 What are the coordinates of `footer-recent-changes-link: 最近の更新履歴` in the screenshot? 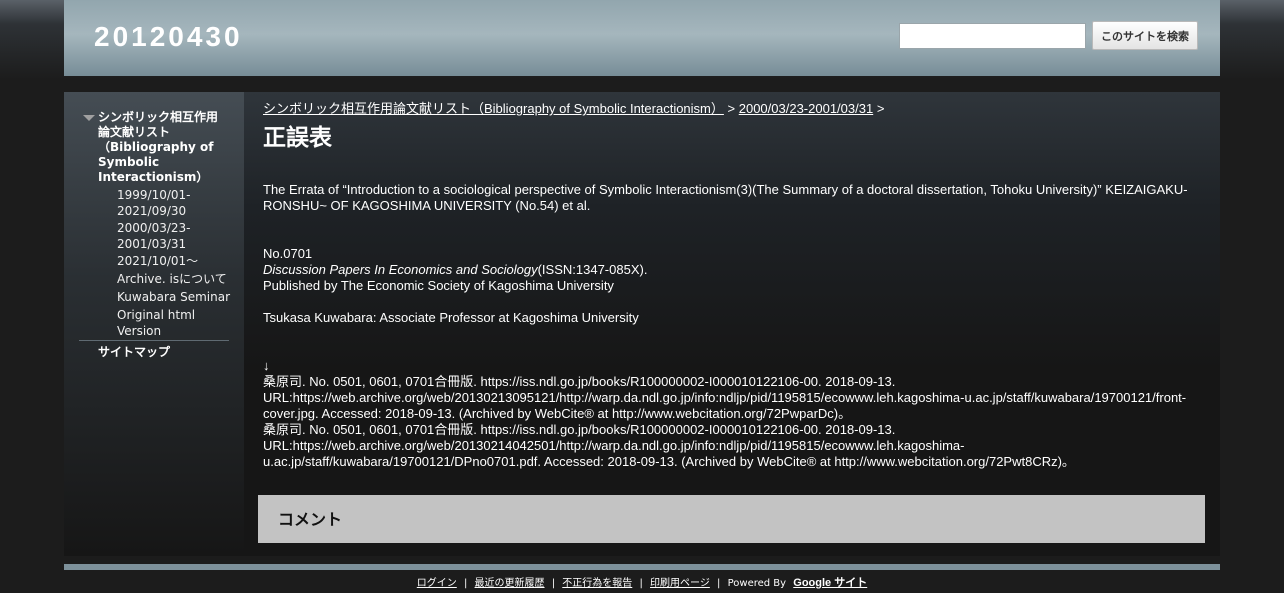 It's located at (510, 583).